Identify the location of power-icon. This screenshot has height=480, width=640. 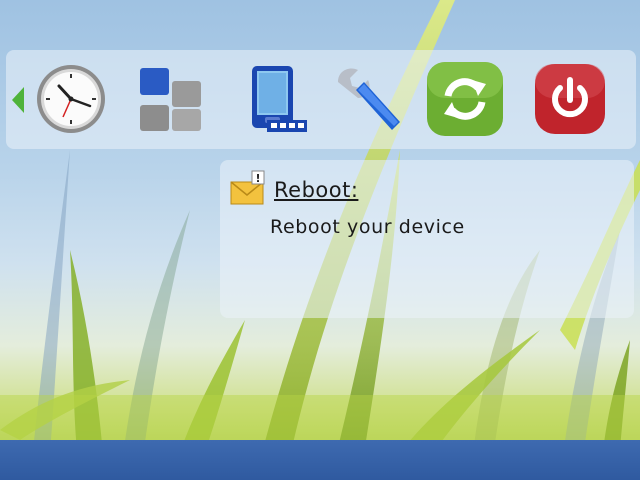
(570, 99).